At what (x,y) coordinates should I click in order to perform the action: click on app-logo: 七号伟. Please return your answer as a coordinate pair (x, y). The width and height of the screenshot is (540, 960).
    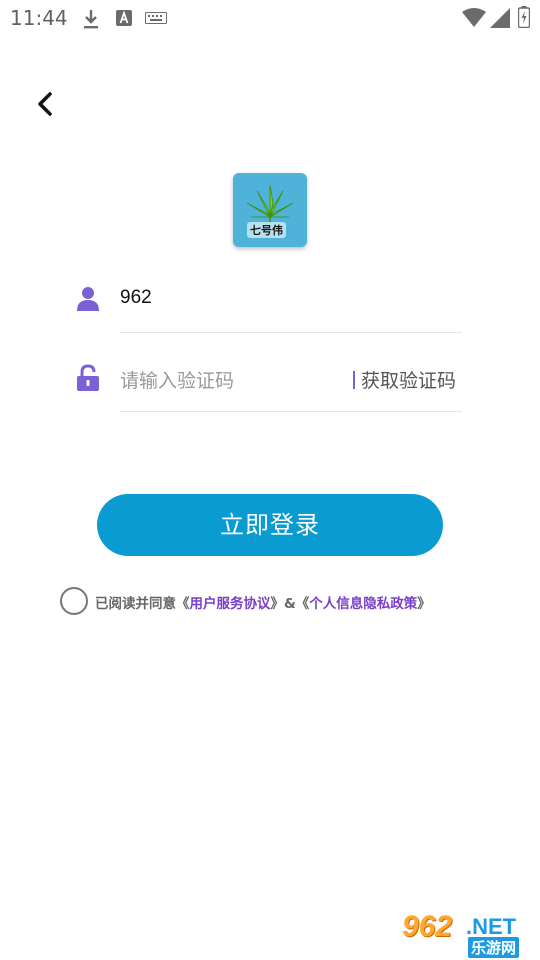
    Looking at the image, I should click on (270, 210).